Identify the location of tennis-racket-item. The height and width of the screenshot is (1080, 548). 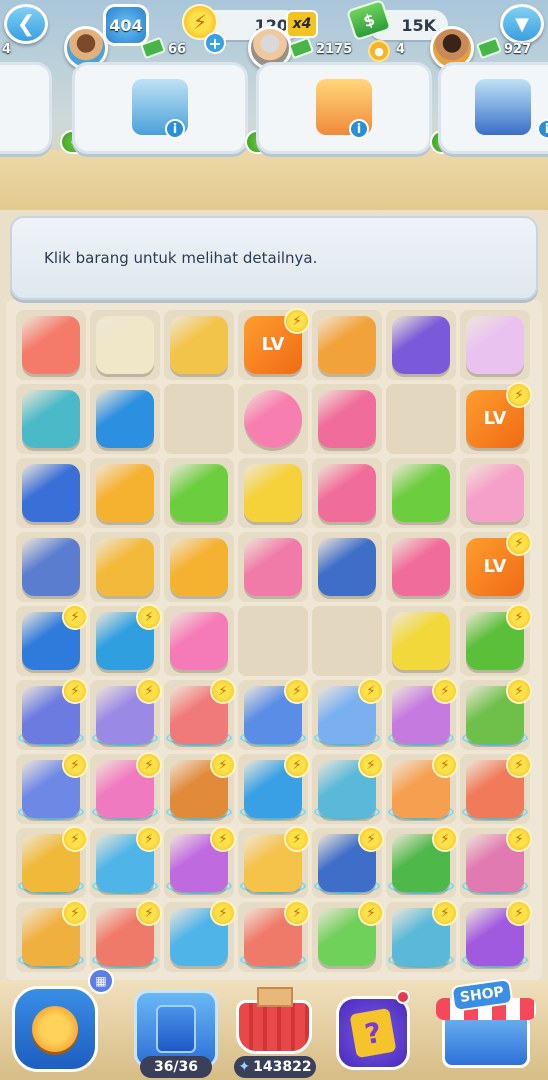
(51, 419).